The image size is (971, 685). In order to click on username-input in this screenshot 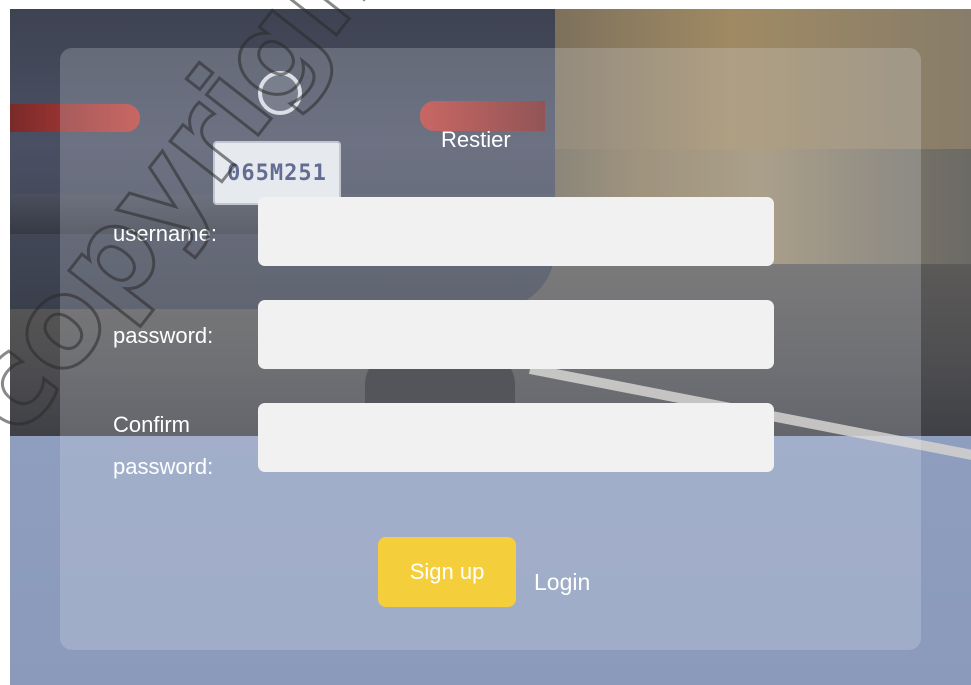, I will do `click(516, 231)`.